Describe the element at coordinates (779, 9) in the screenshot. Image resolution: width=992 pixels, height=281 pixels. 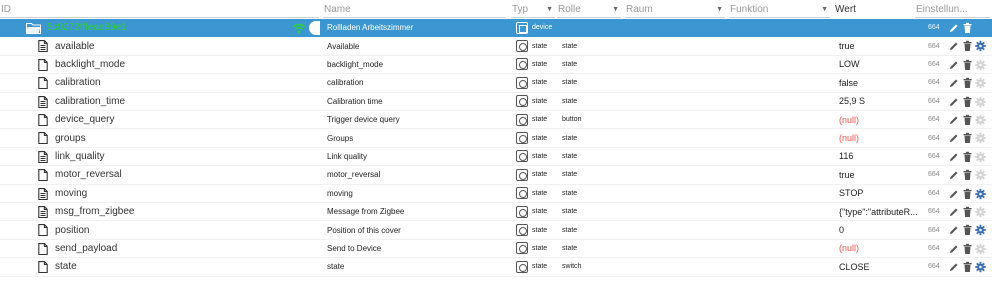
I see `funktion-filter-select: Funktion ▼` at that location.